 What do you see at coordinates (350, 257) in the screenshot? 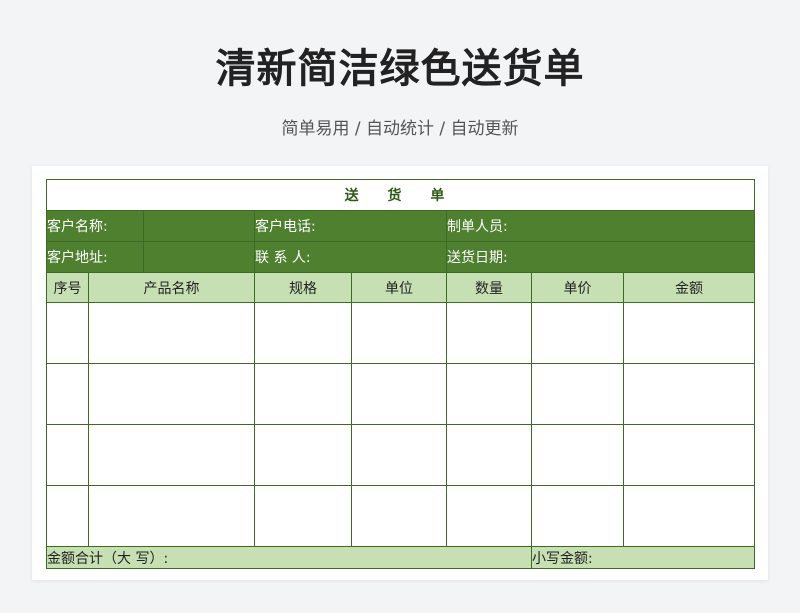
I see `contact-person-label: 联 系 人:` at bounding box center [350, 257].